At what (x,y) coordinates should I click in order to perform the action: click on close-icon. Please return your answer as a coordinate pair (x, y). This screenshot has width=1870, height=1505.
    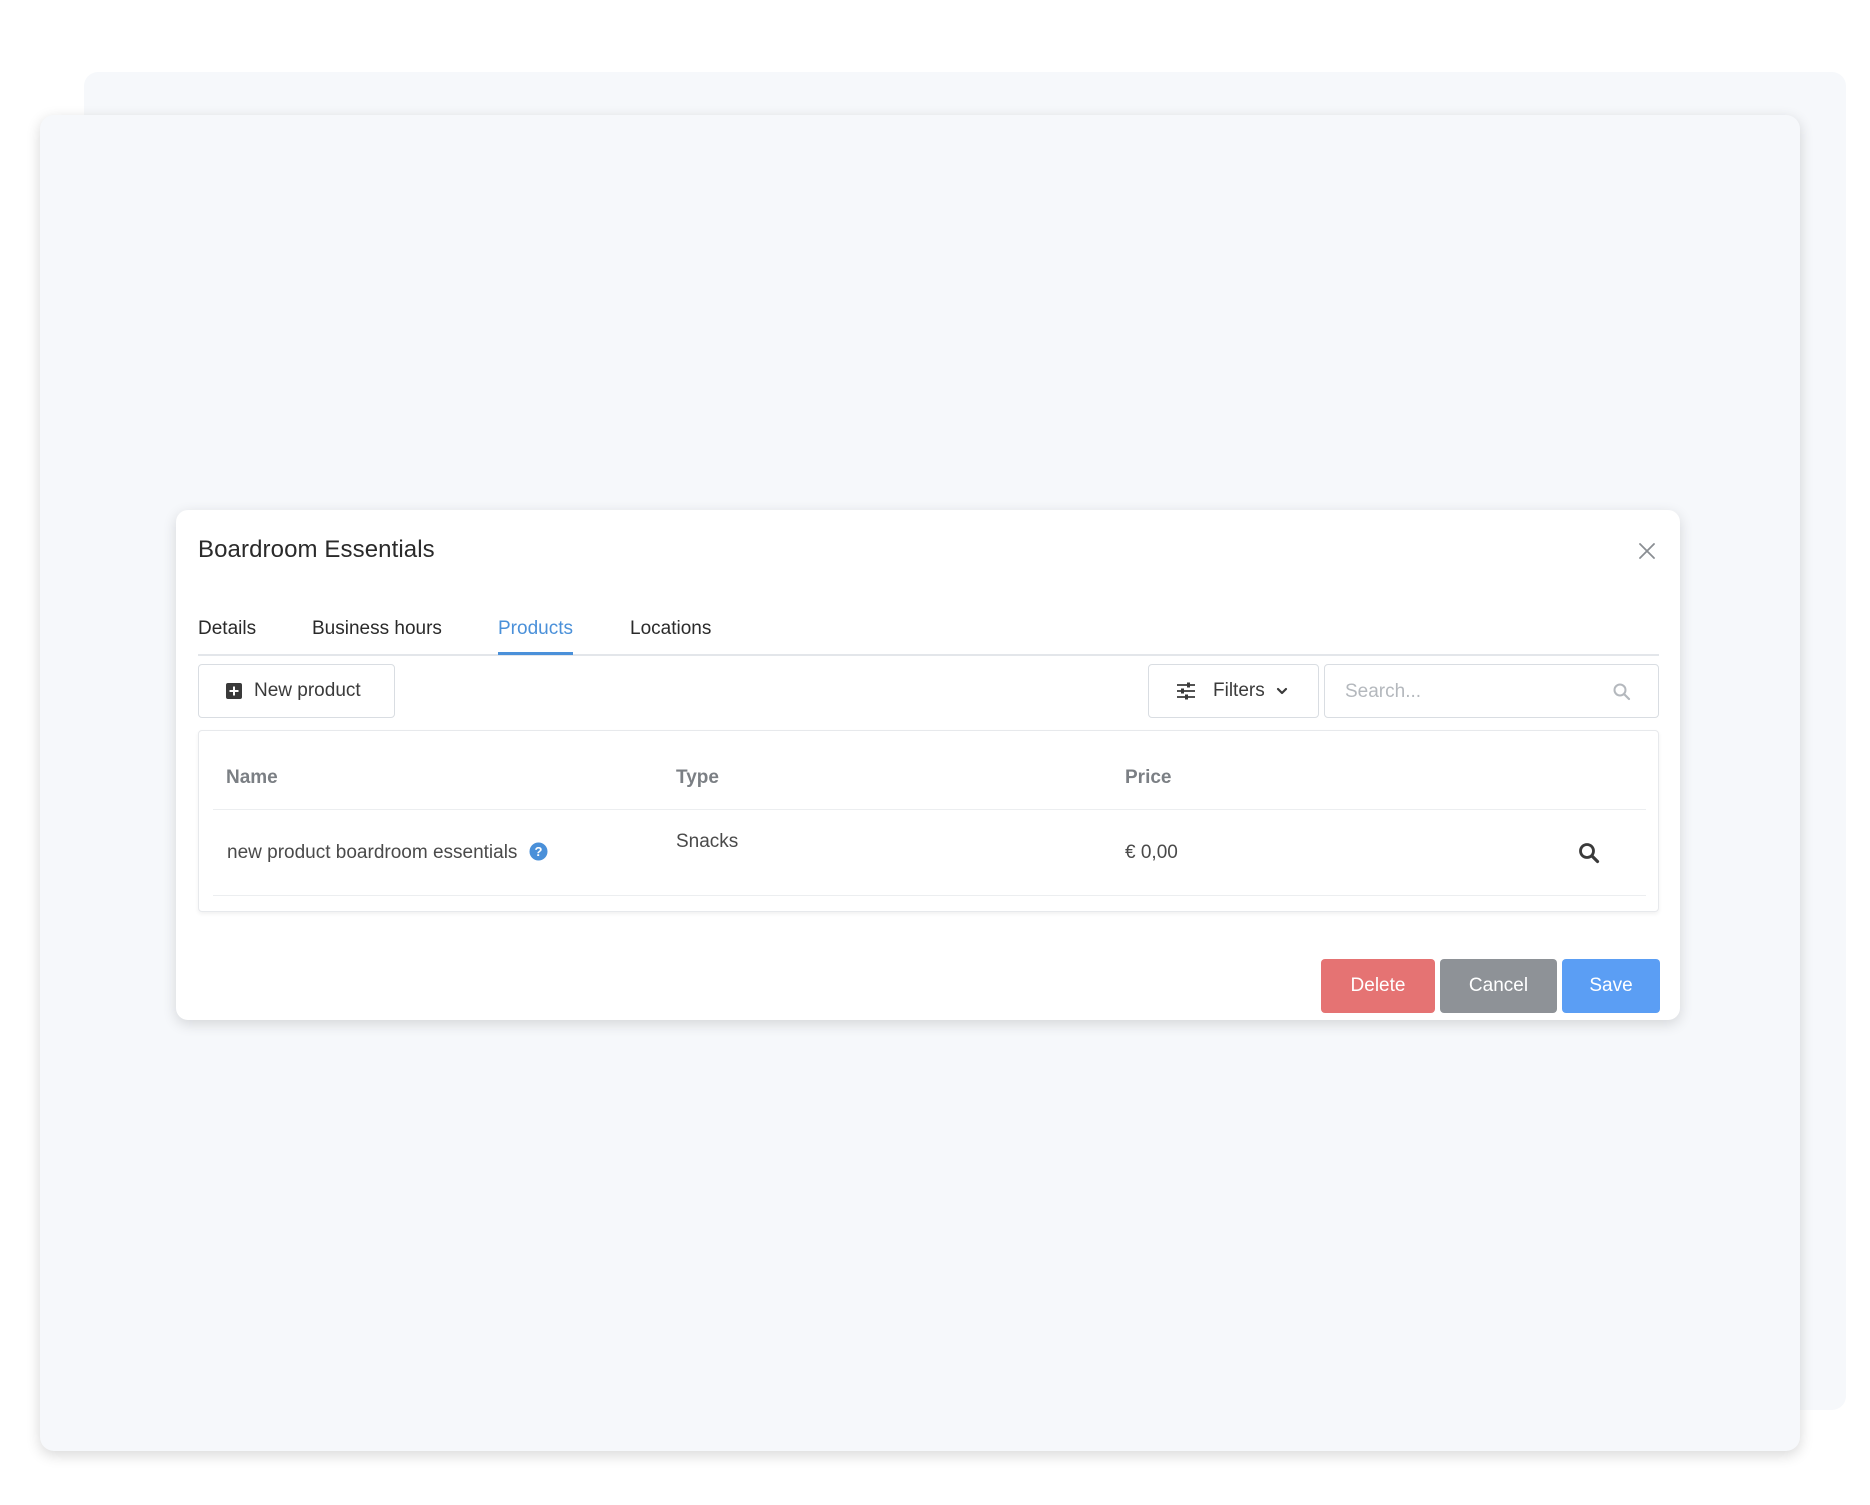
    Looking at the image, I should click on (1647, 551).